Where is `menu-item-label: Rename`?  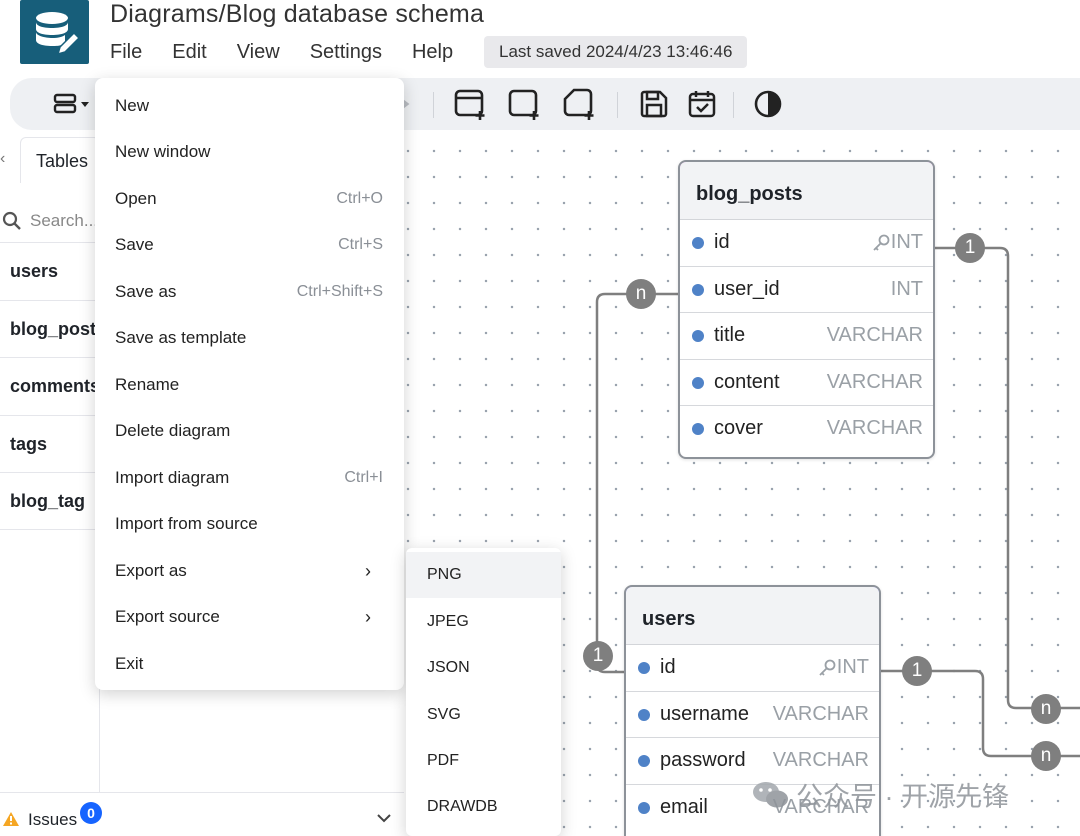 menu-item-label: Rename is located at coordinates (147, 384).